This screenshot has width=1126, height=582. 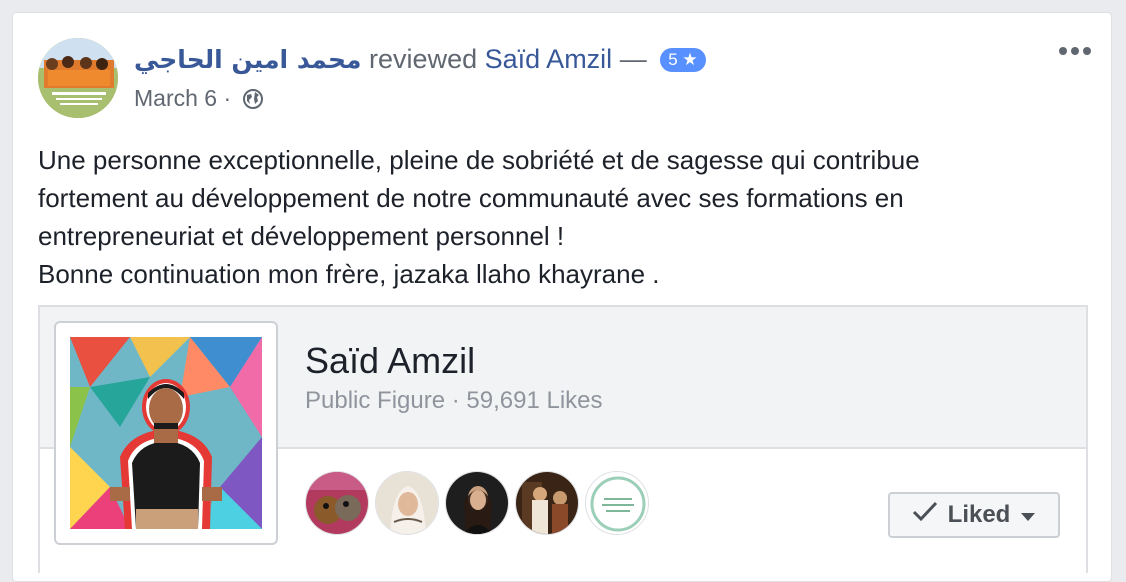 I want to click on post-meta: March 6 ·, so click(x=199, y=100).